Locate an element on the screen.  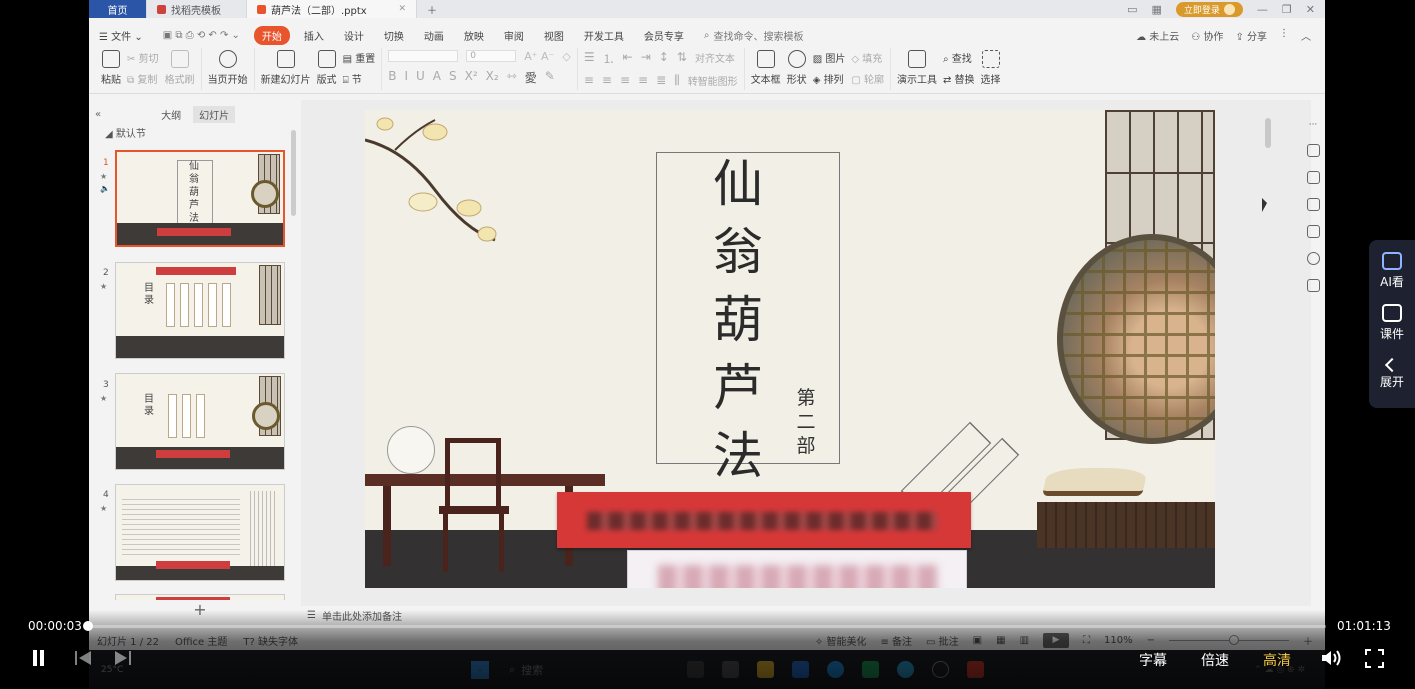
slide-subtitle: 第二部 is located at coordinates (806, 422).